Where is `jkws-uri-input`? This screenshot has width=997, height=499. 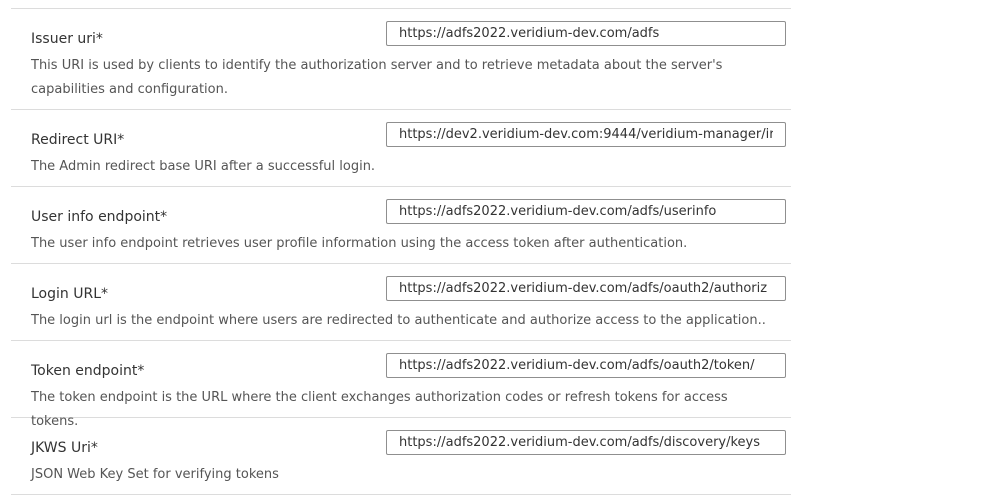 jkws-uri-input is located at coordinates (586, 442).